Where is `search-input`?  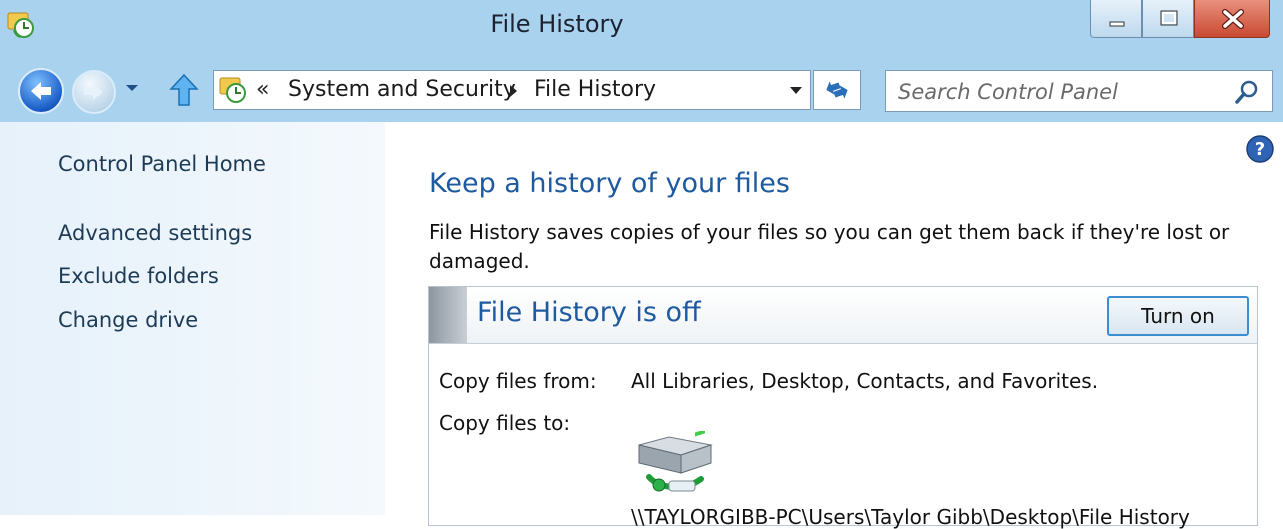 search-input is located at coordinates (1063, 92).